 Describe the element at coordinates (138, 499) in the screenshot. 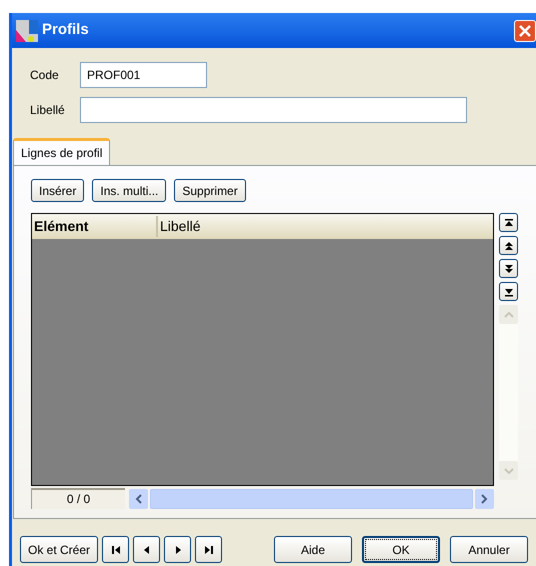

I see `chevron-left-icon` at that location.